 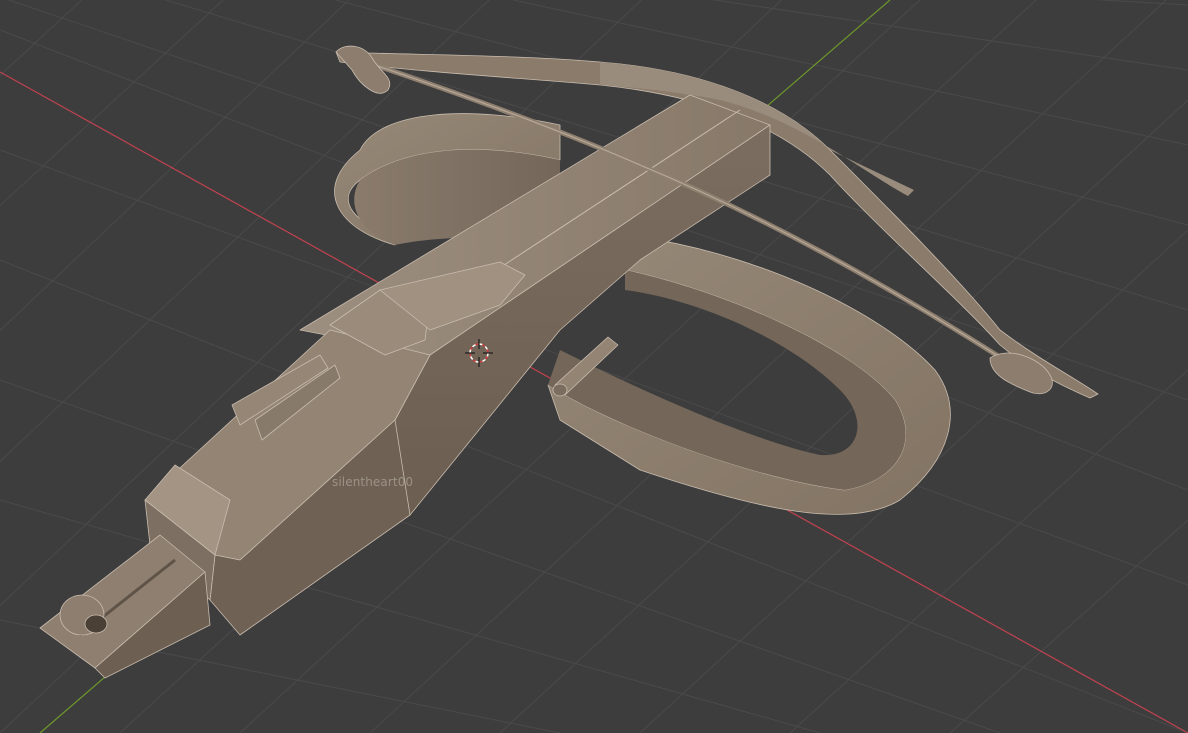 I want to click on front-pin-end, so click(x=560, y=390).